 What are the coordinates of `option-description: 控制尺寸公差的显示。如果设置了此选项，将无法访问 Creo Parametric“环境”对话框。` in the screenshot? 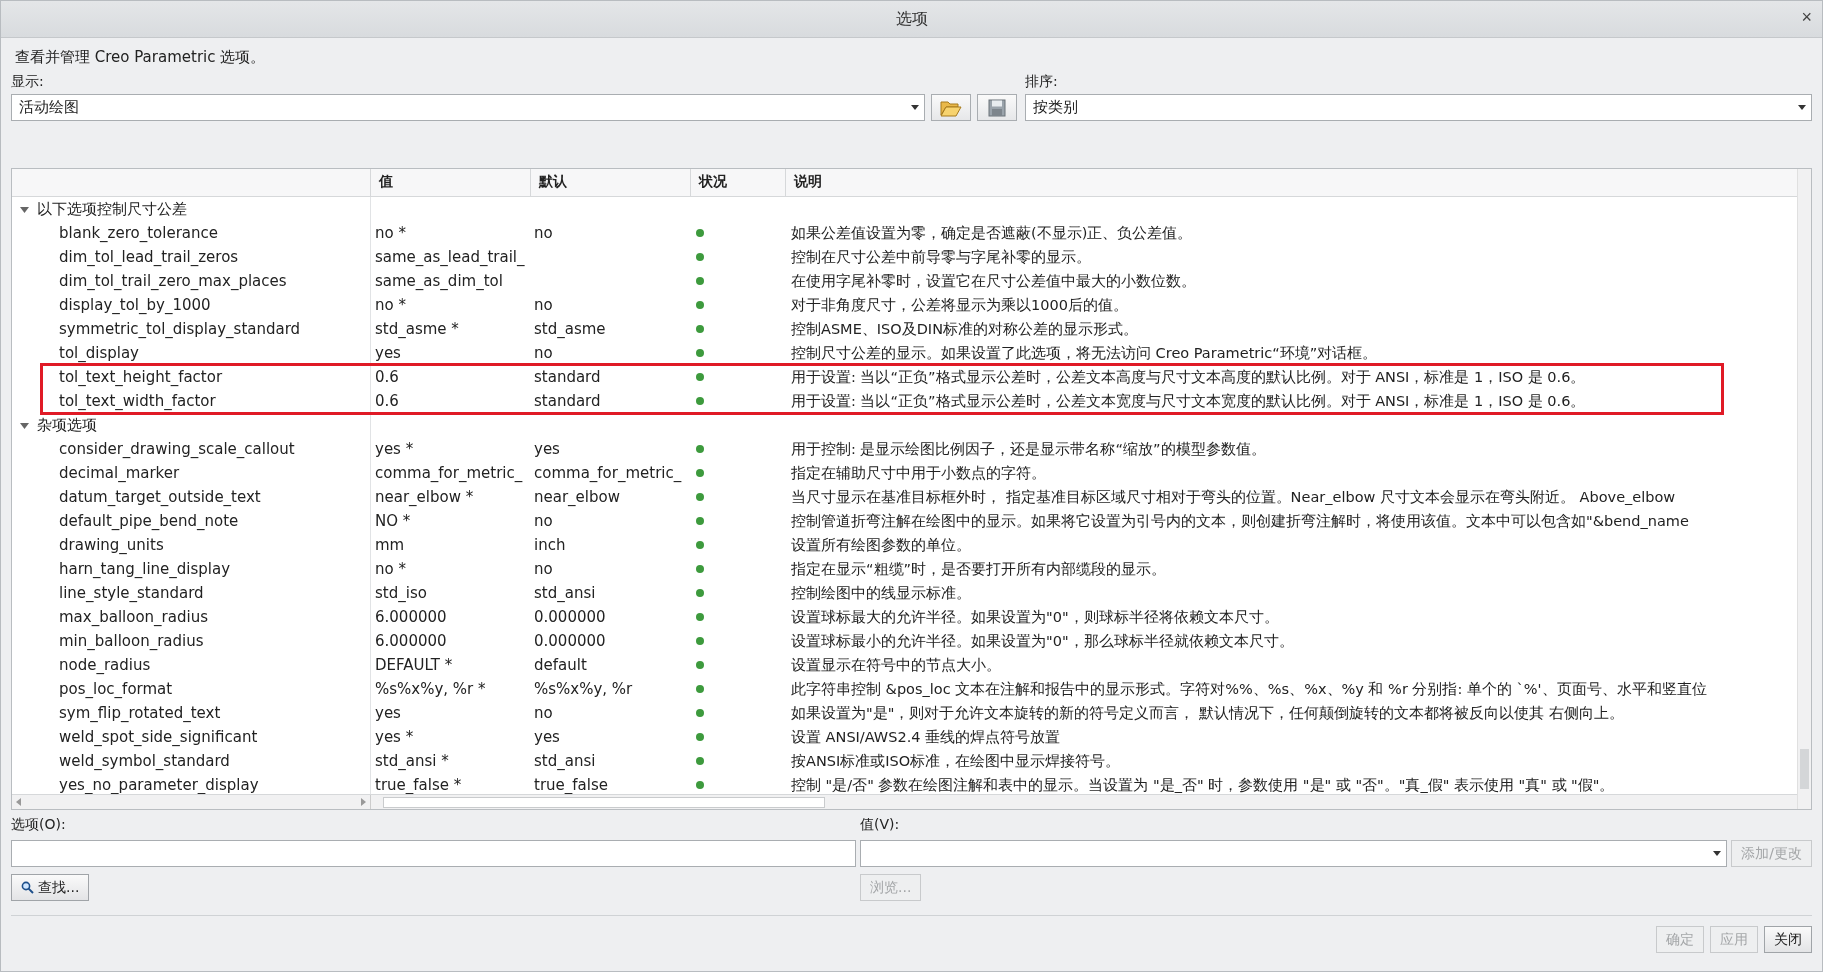 It's located at (1084, 353).